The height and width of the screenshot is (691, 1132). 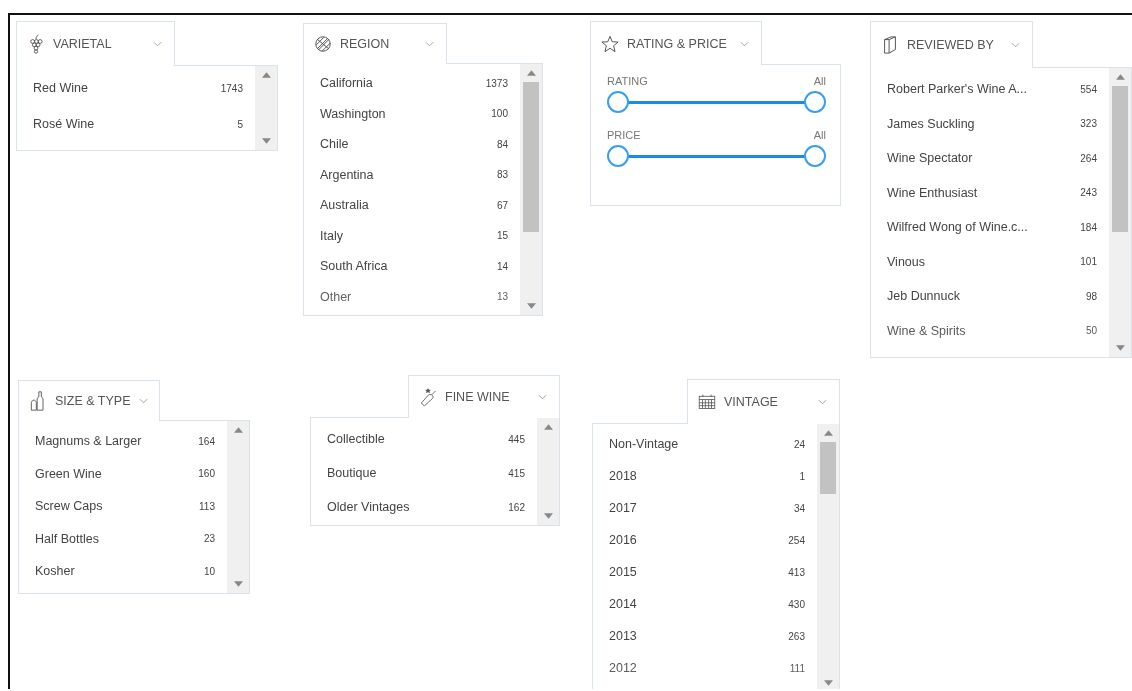 What do you see at coordinates (354, 266) in the screenshot?
I see `option-label: South Africa` at bounding box center [354, 266].